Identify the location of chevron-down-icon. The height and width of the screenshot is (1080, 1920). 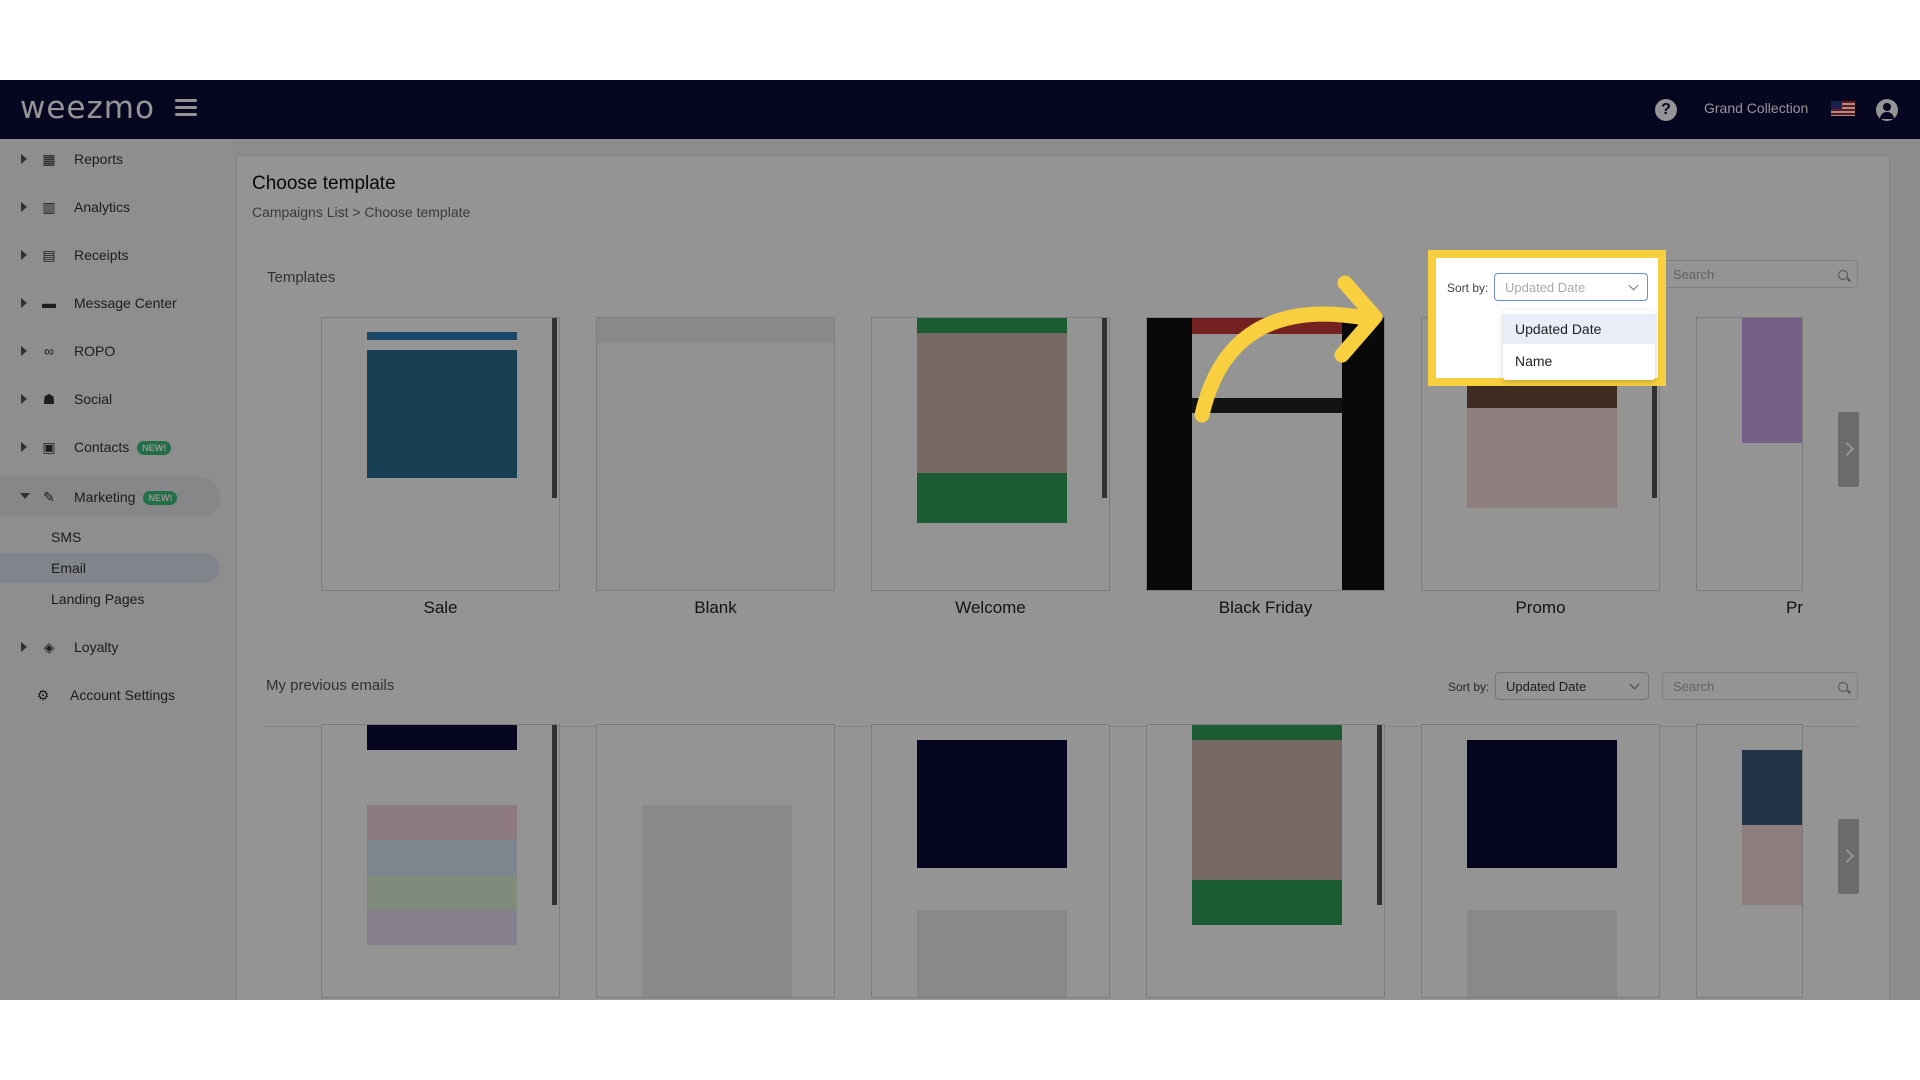
(1633, 285).